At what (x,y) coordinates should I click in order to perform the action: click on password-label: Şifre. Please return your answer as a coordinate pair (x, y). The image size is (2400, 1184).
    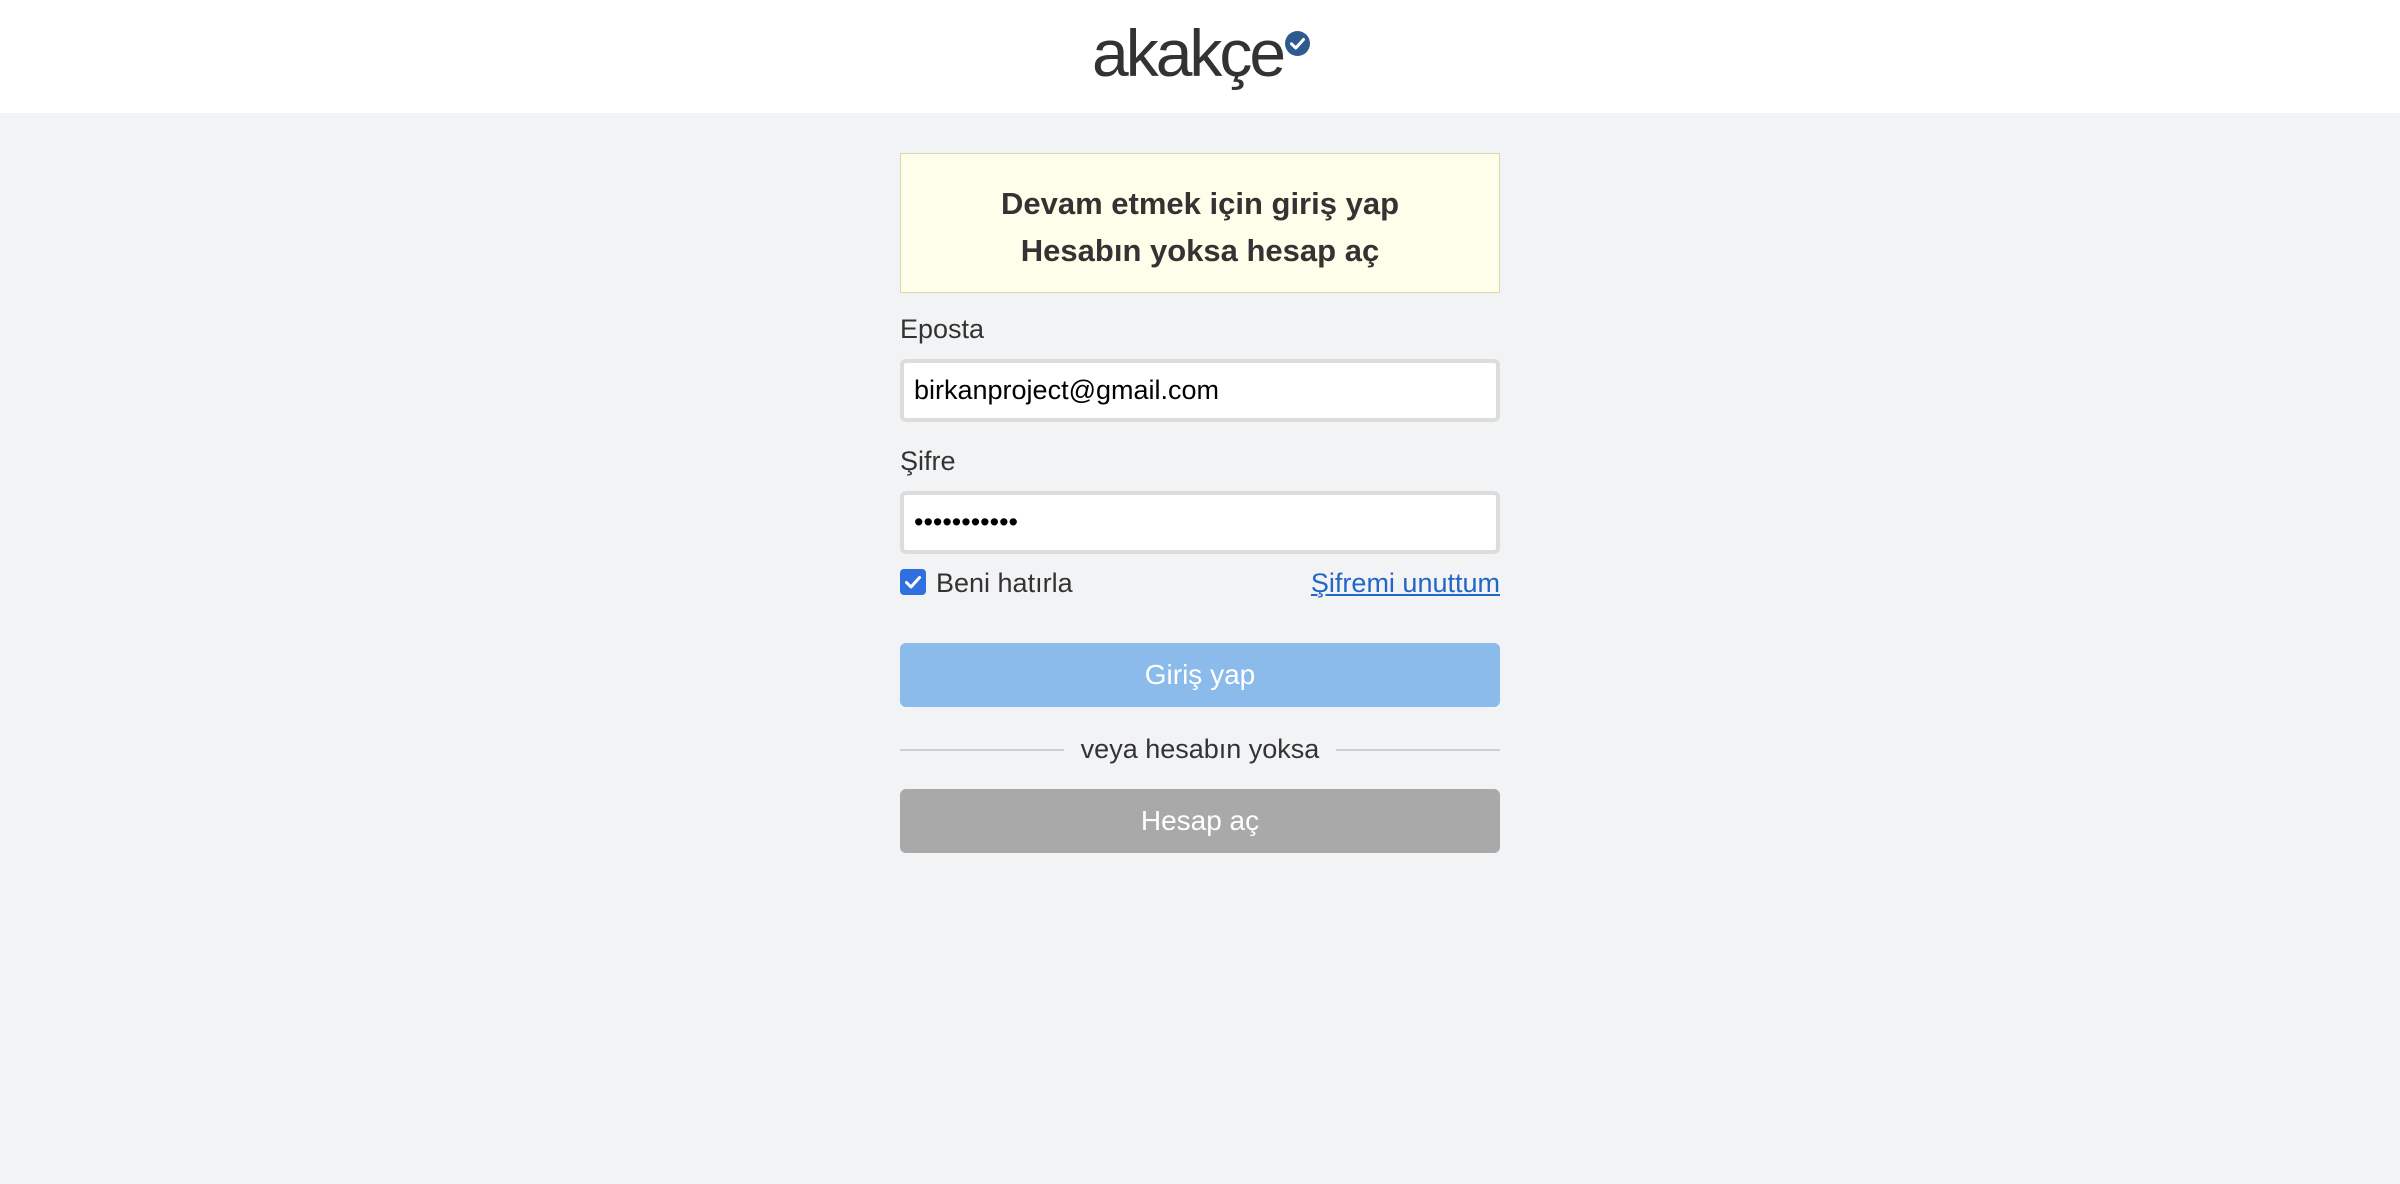
    Looking at the image, I should click on (928, 461).